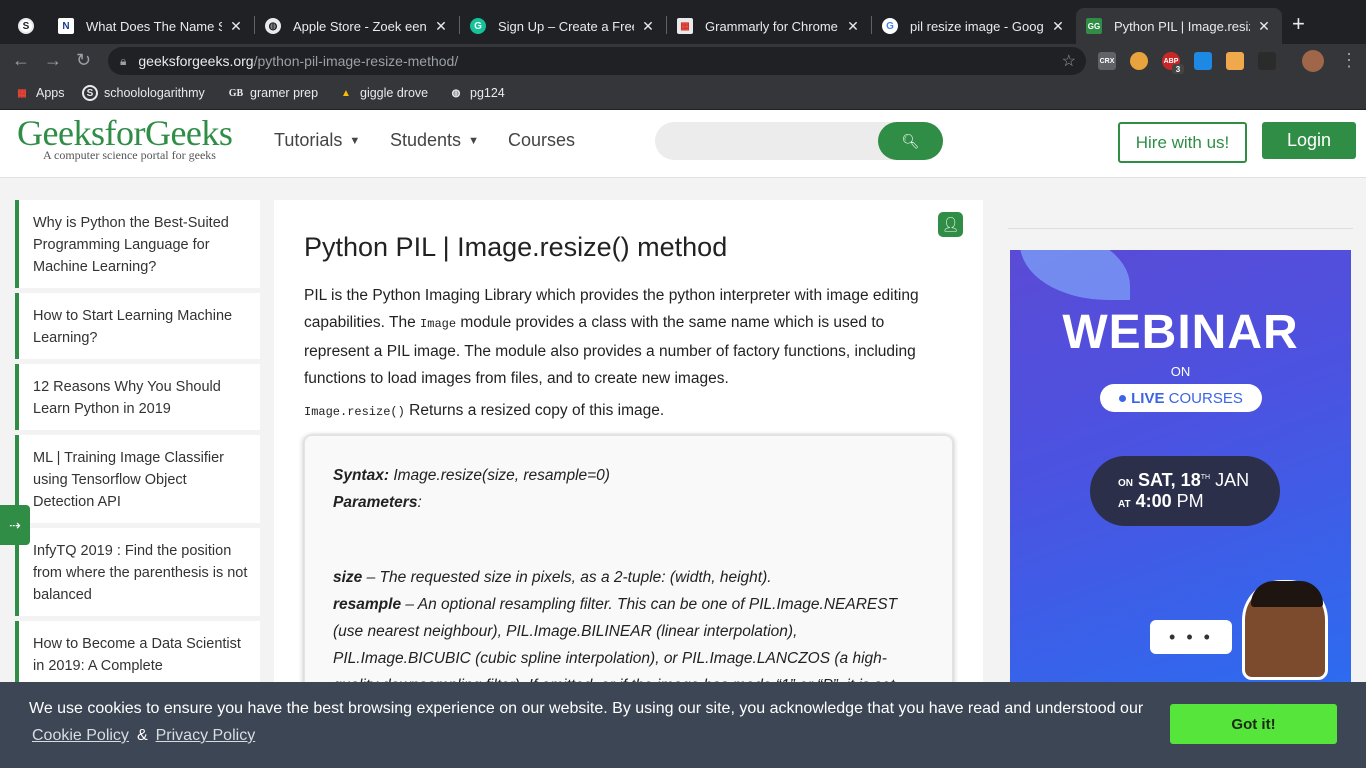 The image size is (1366, 768). I want to click on tab-title: pil resize image - Google, so click(977, 26).